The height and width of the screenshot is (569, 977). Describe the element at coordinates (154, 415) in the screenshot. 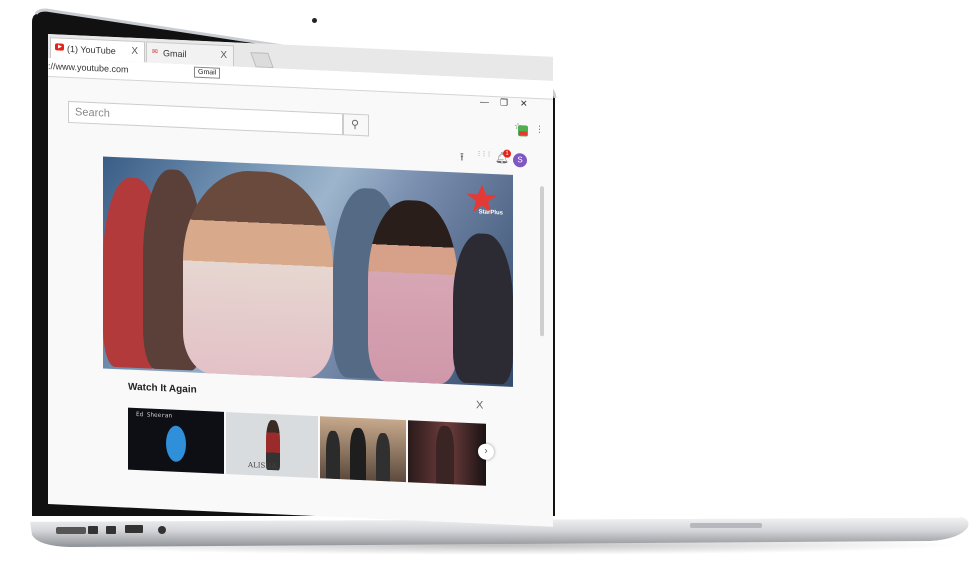

I see `thumbnail-caption: Ed Sheeran` at that location.